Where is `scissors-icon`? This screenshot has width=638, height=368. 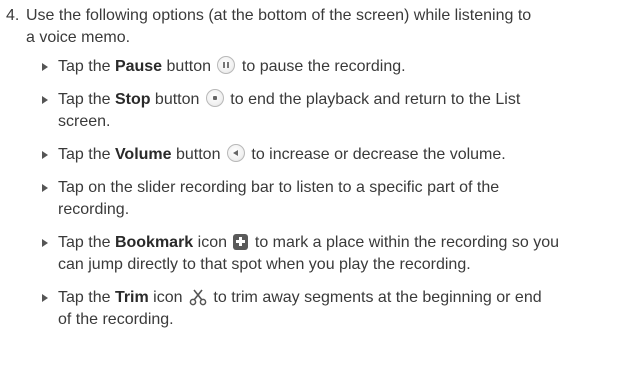 scissors-icon is located at coordinates (198, 297).